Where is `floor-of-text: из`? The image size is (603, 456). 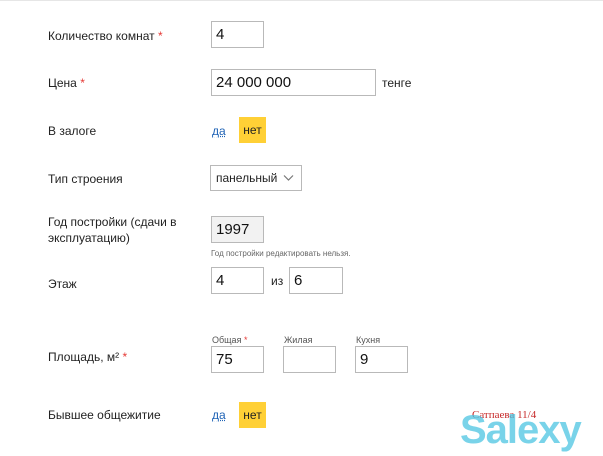 floor-of-text: из is located at coordinates (277, 281).